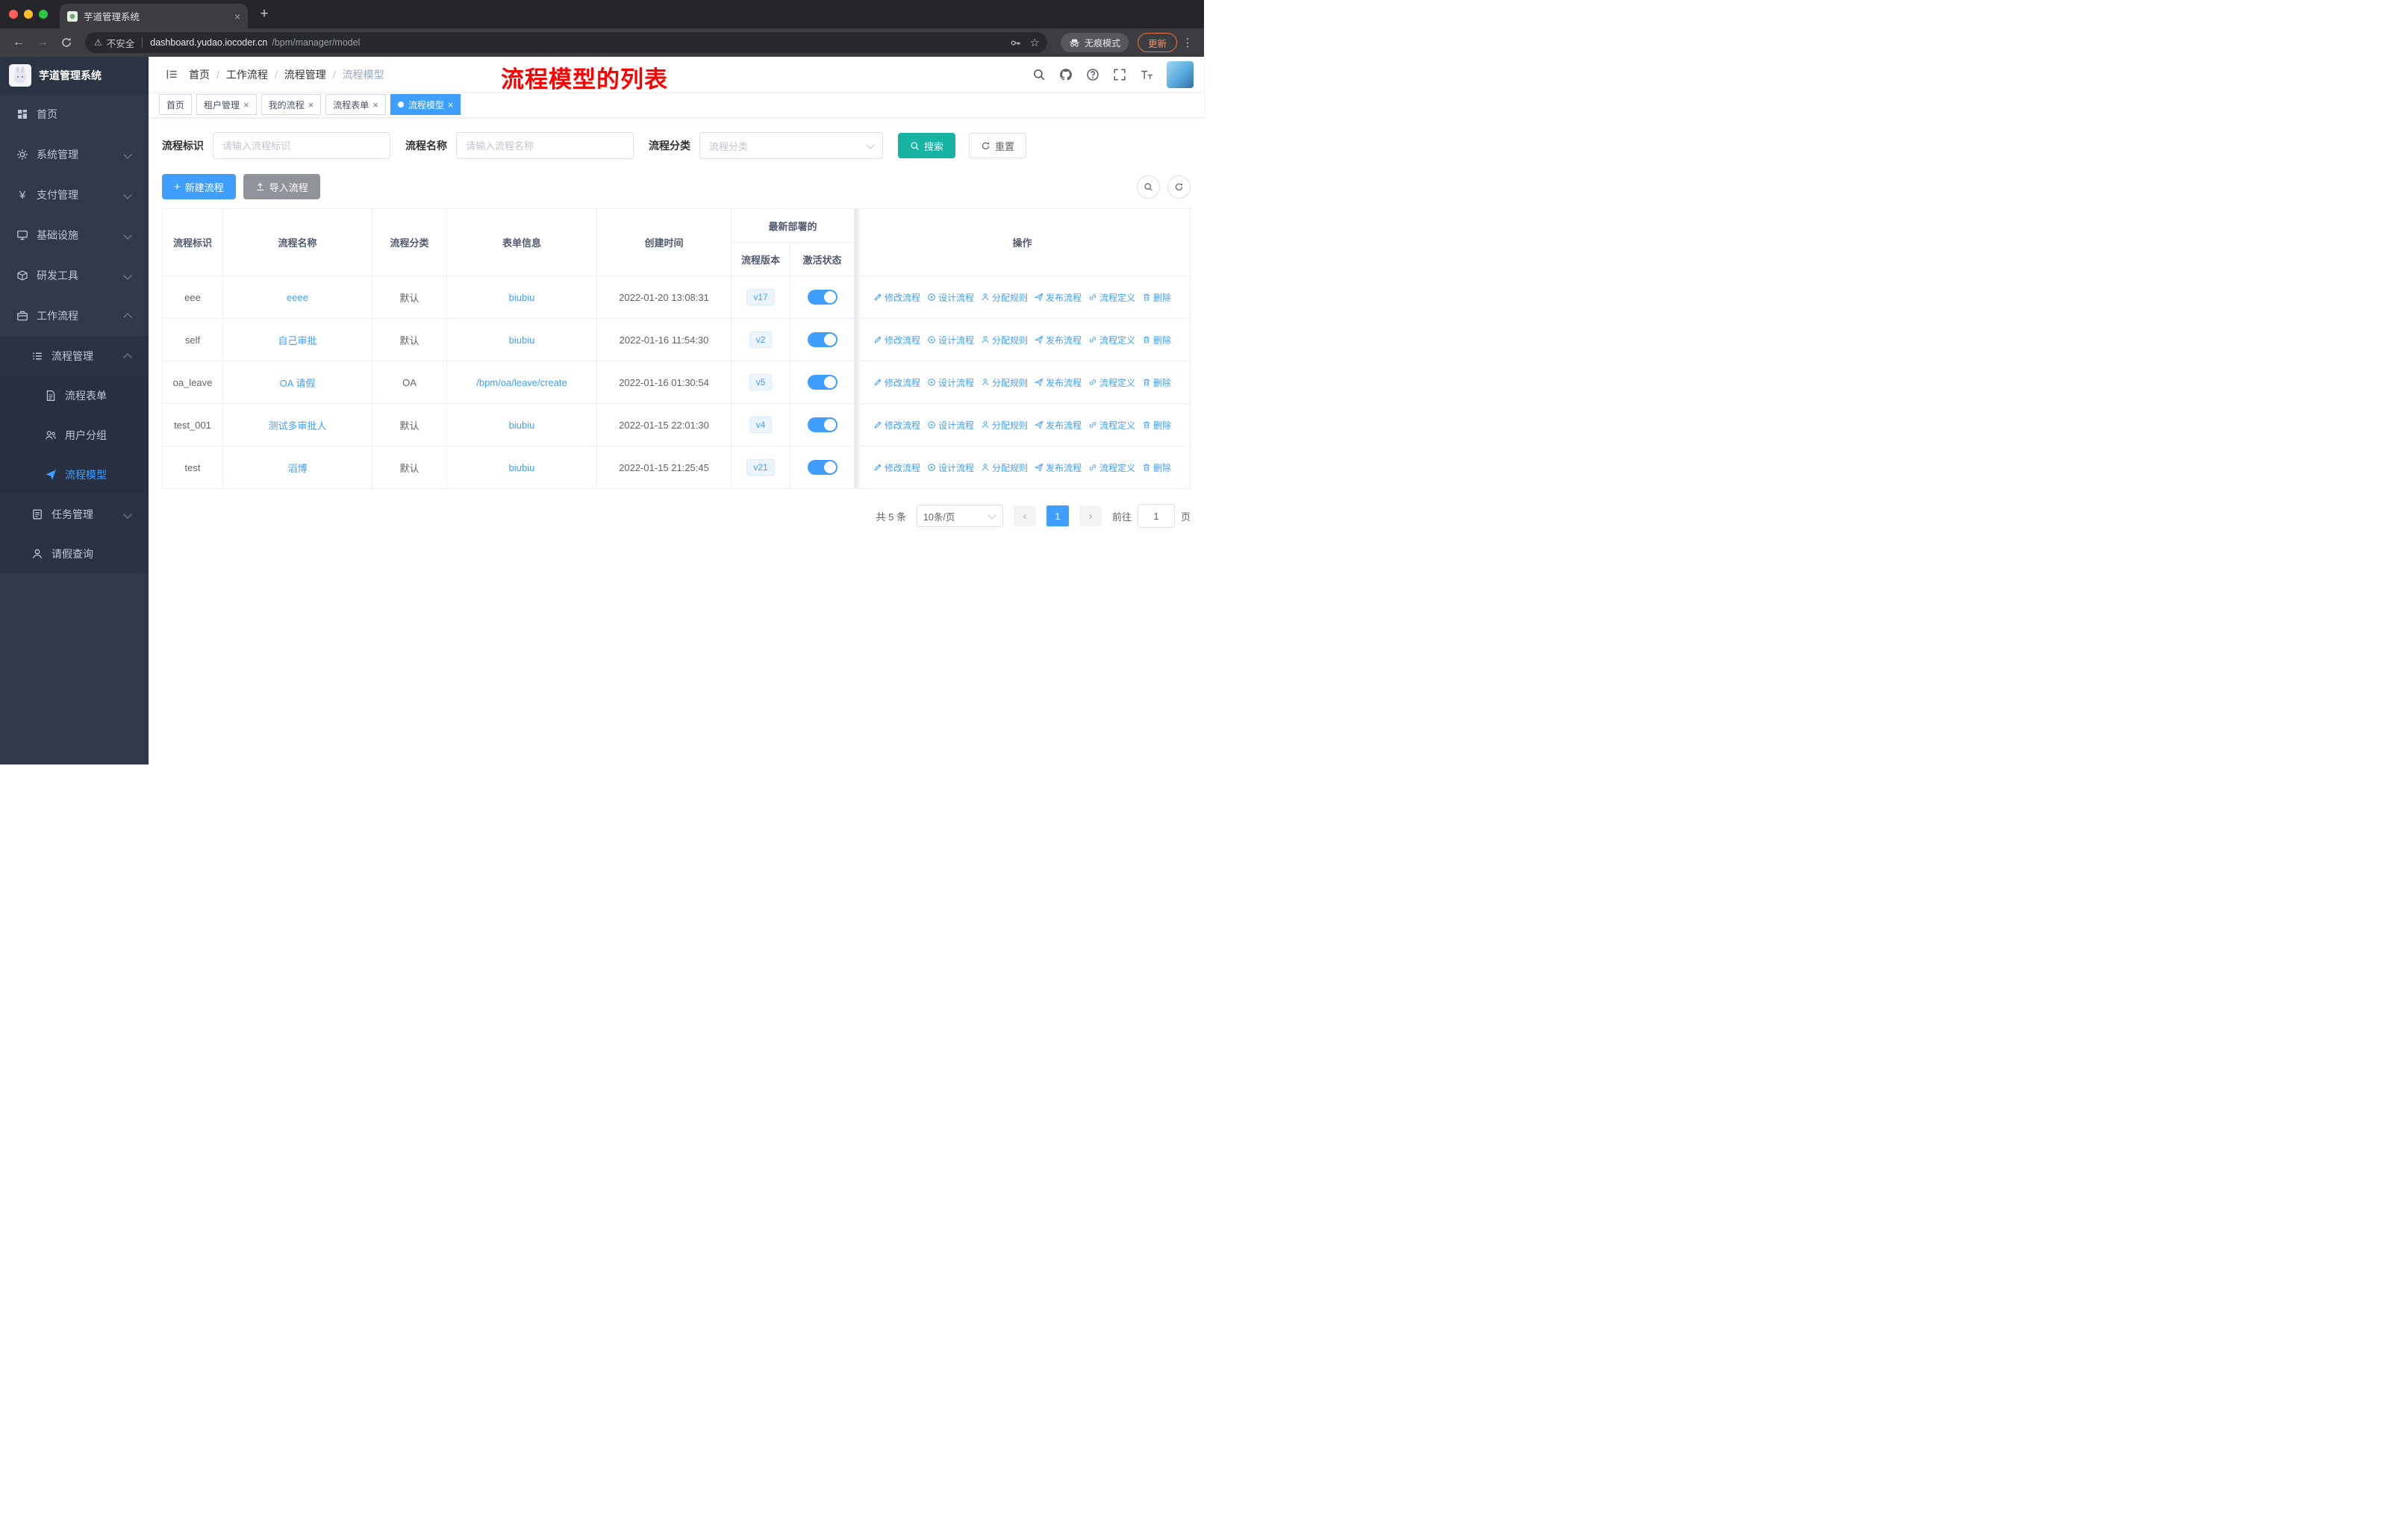  What do you see at coordinates (226, 105) in the screenshot?
I see `tag-tenant-management: 租户管理 ×` at bounding box center [226, 105].